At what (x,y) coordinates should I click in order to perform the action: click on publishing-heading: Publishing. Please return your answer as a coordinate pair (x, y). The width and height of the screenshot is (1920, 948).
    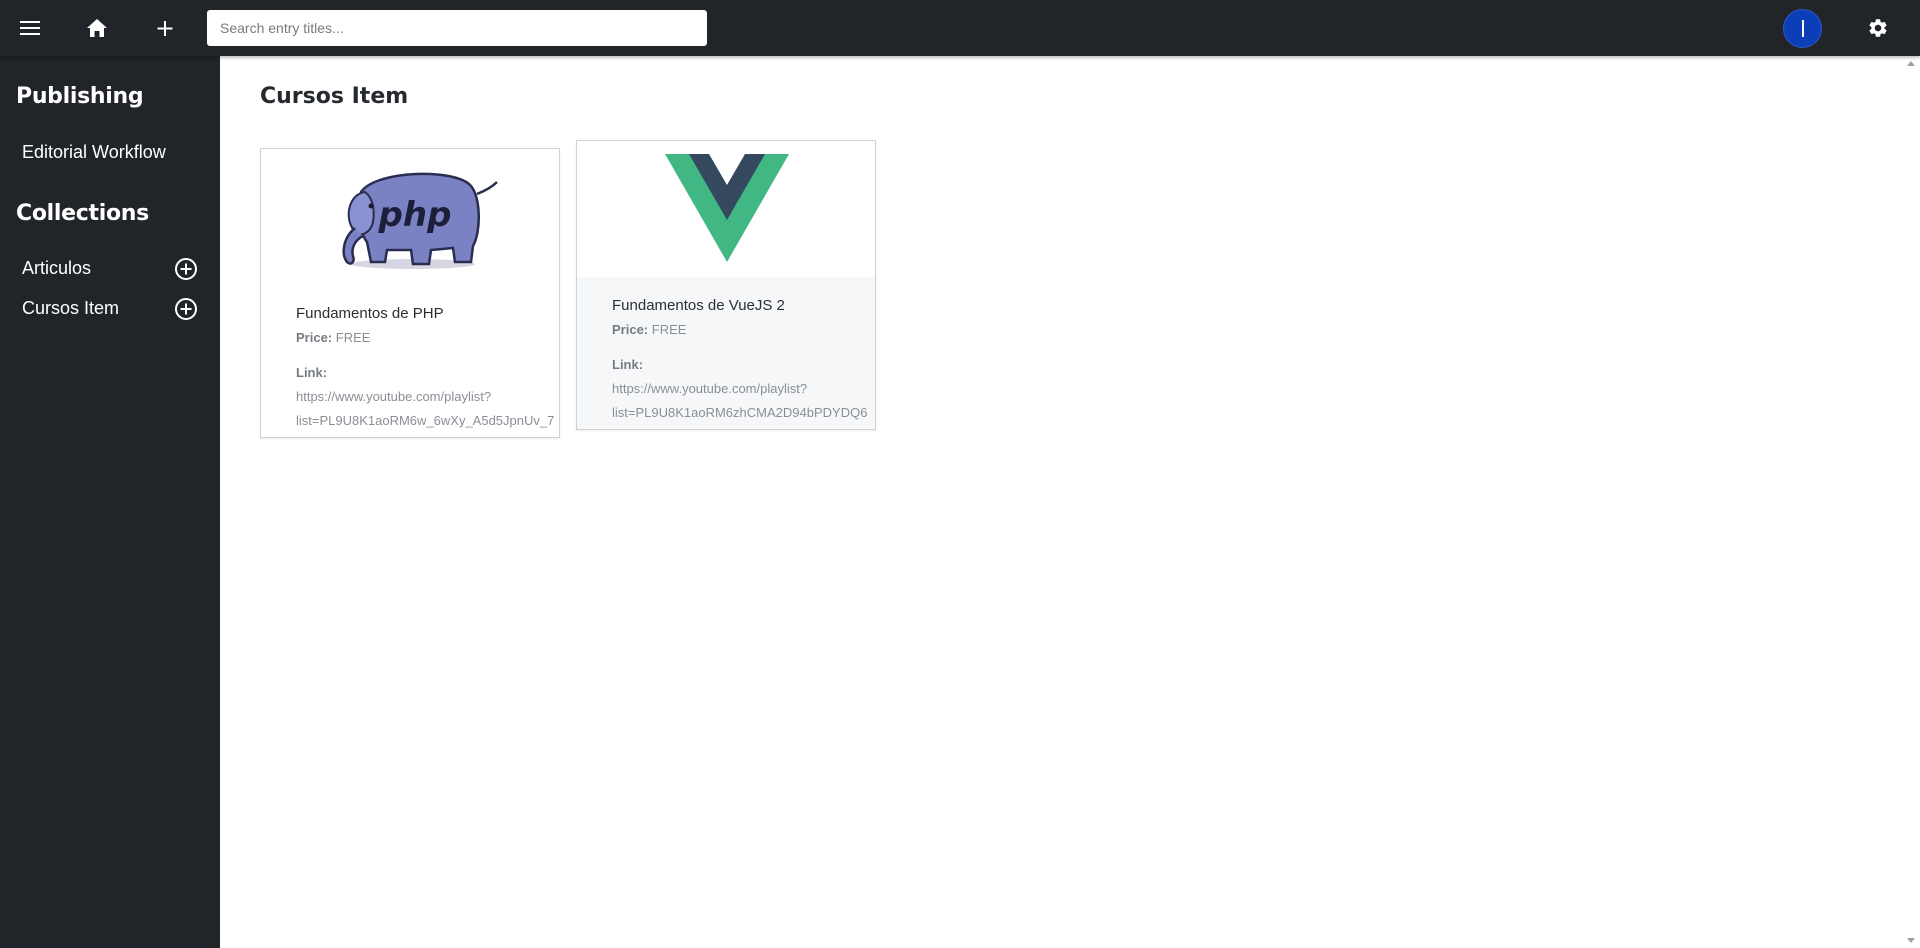
    Looking at the image, I should click on (80, 96).